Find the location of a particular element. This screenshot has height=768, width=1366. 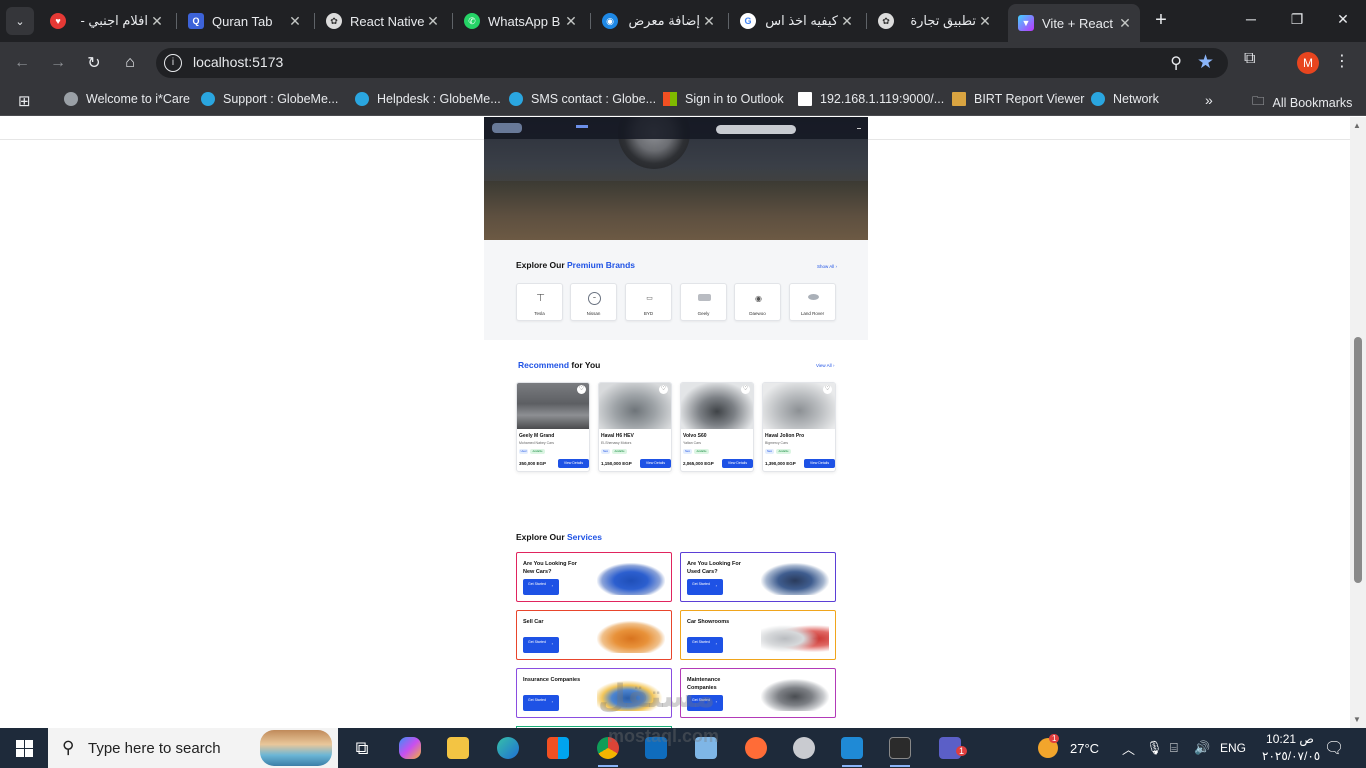

all-bookmarks: 🗀 All Bookmarks is located at coordinates (1302, 102).